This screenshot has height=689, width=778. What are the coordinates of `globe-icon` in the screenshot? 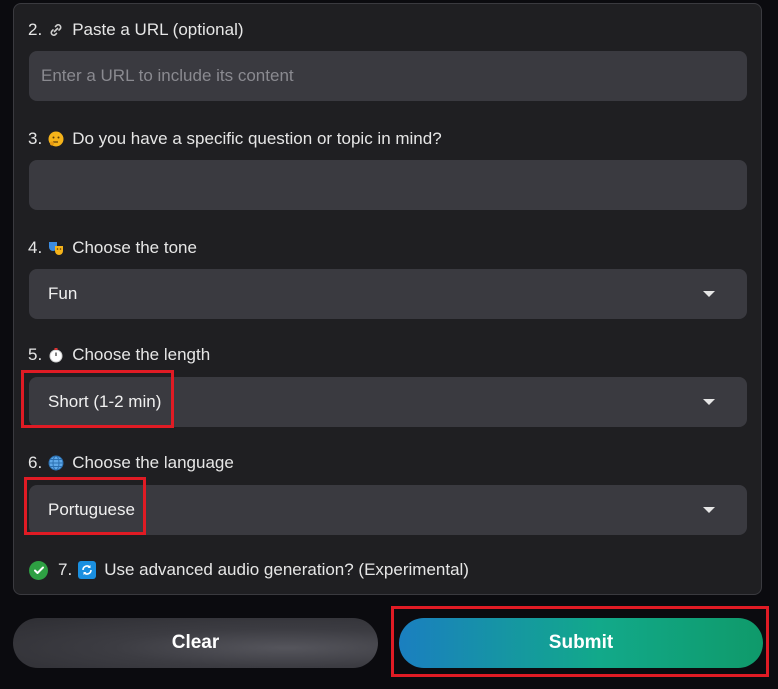 It's located at (56, 463).